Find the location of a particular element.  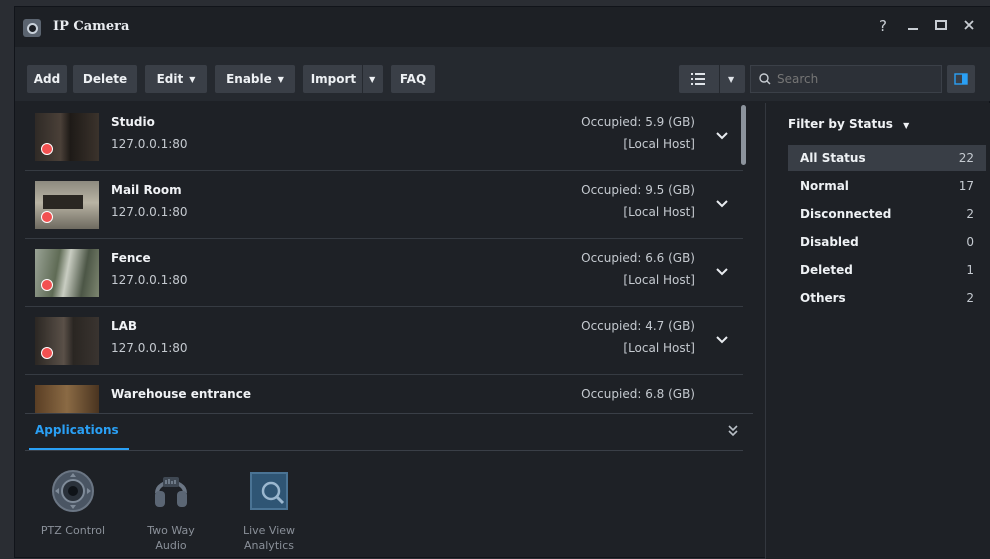

list-view-icon is located at coordinates (698, 79).